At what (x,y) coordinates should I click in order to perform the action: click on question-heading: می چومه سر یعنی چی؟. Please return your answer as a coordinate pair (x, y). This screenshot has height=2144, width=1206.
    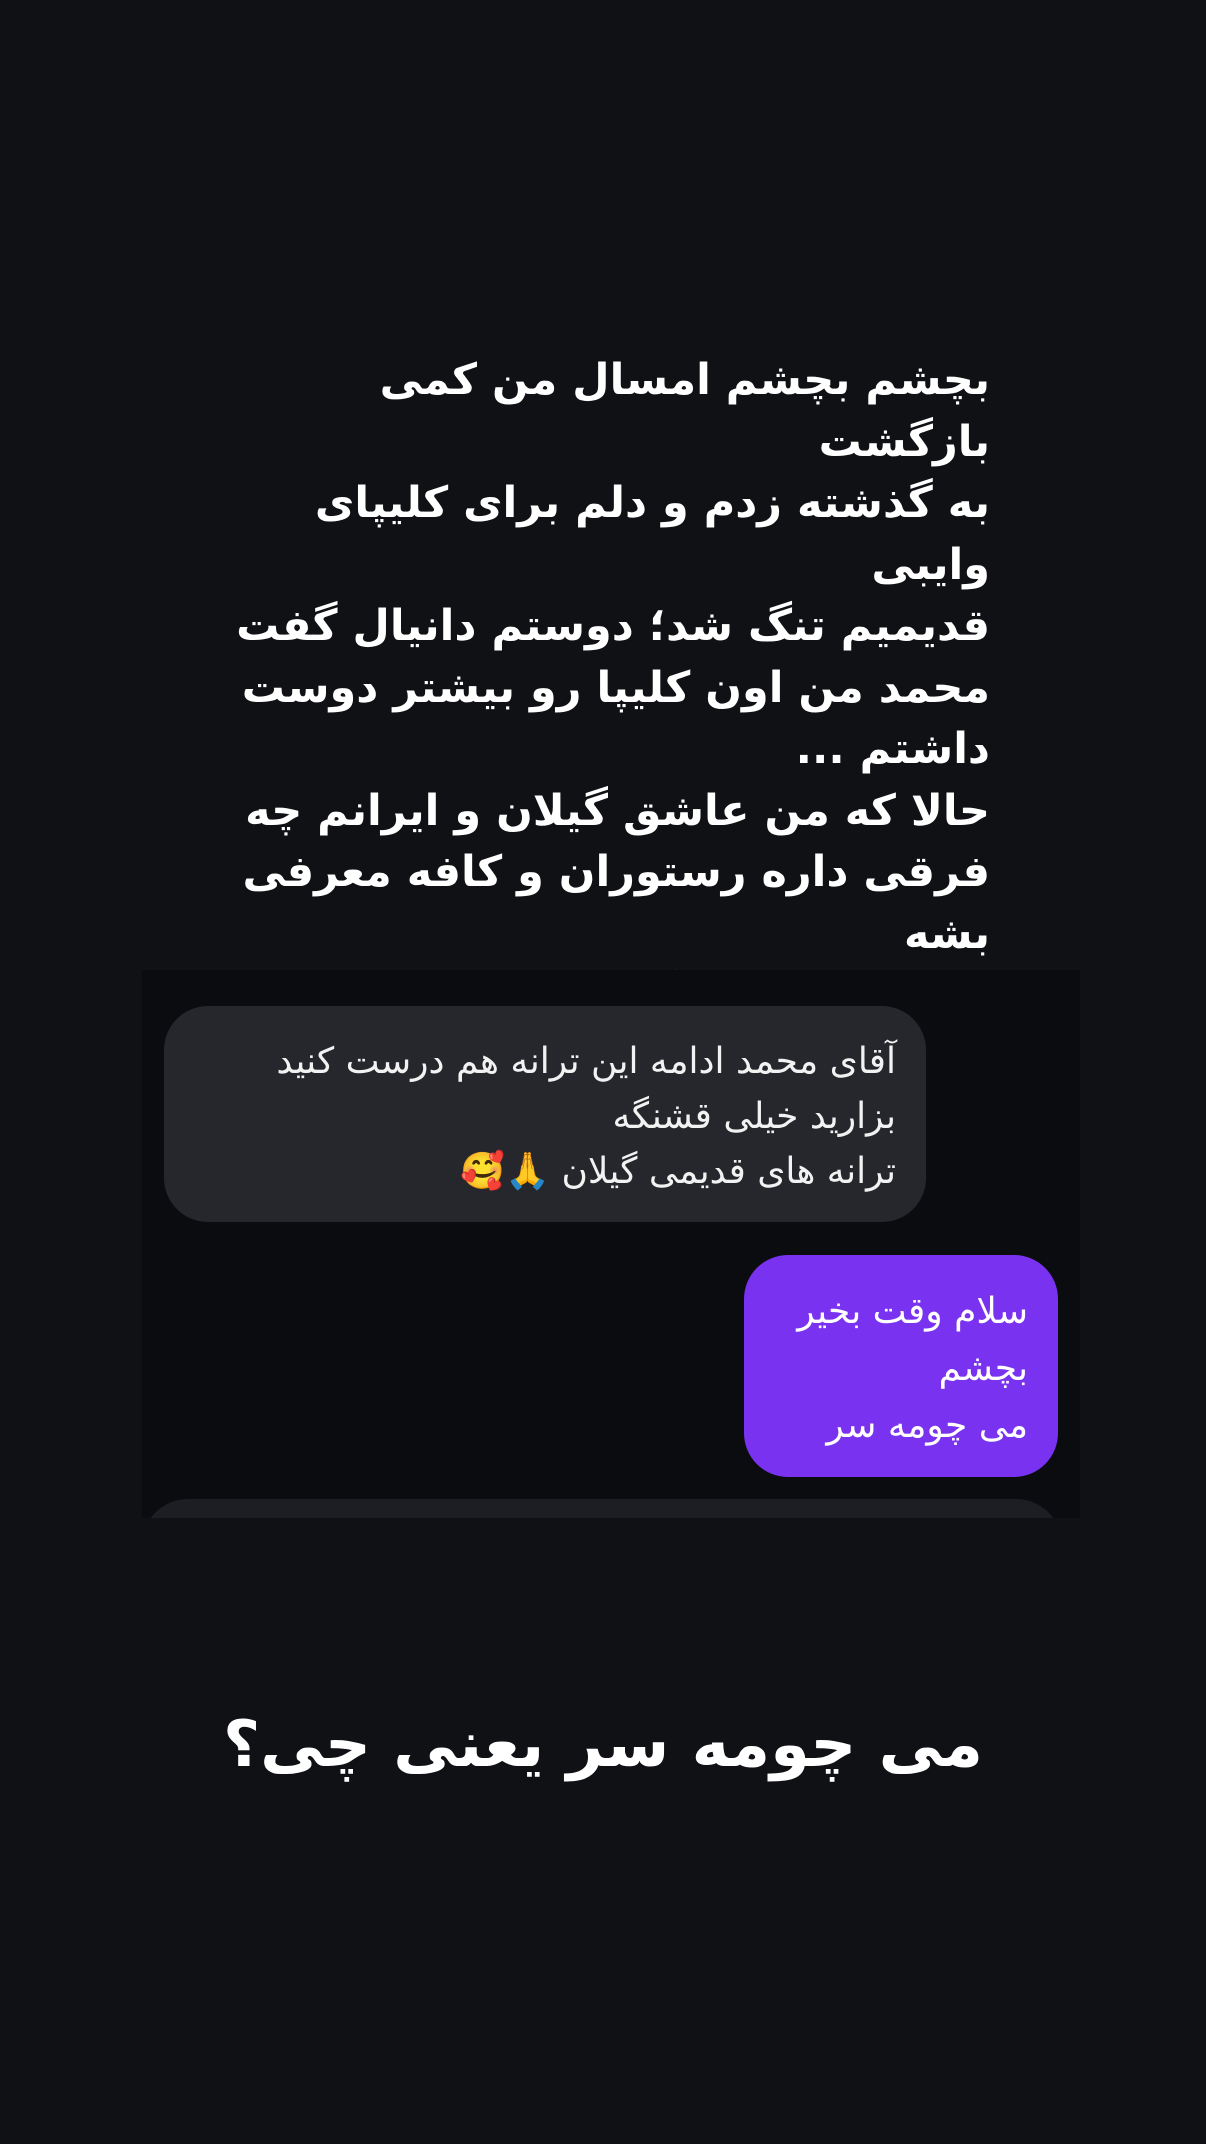
    Looking at the image, I should click on (603, 1745).